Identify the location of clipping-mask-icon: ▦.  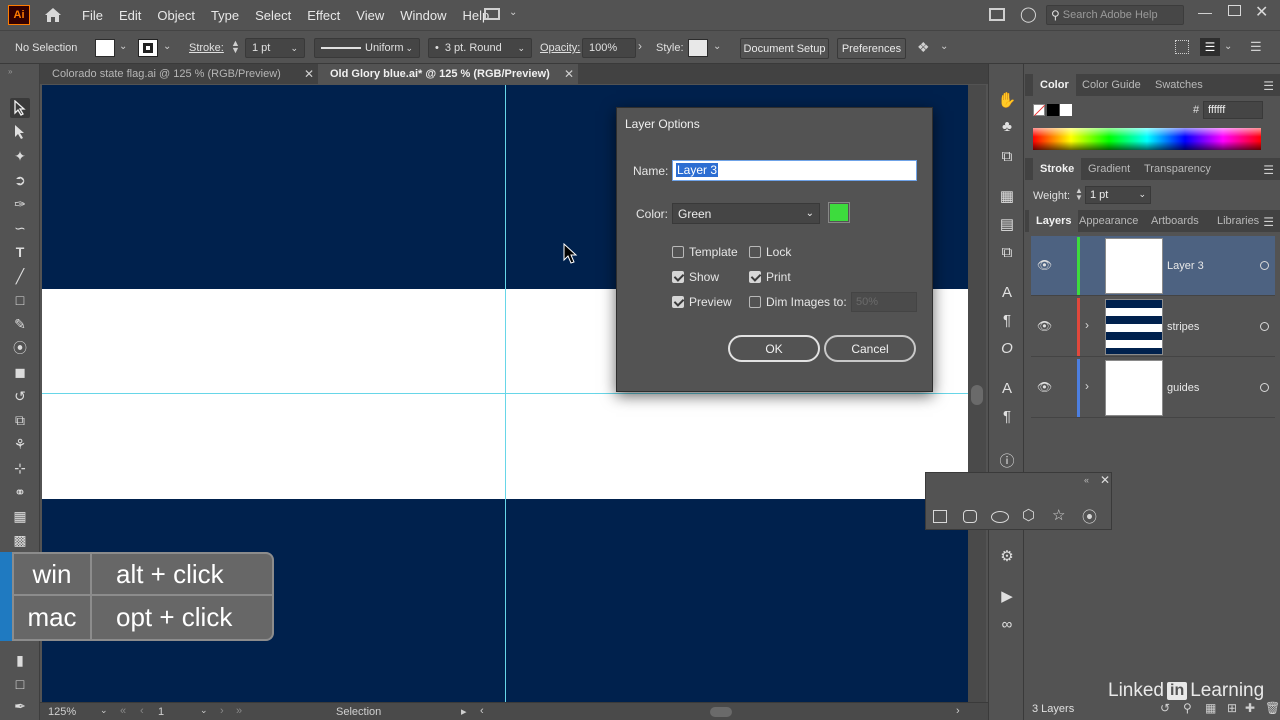
(1210, 708).